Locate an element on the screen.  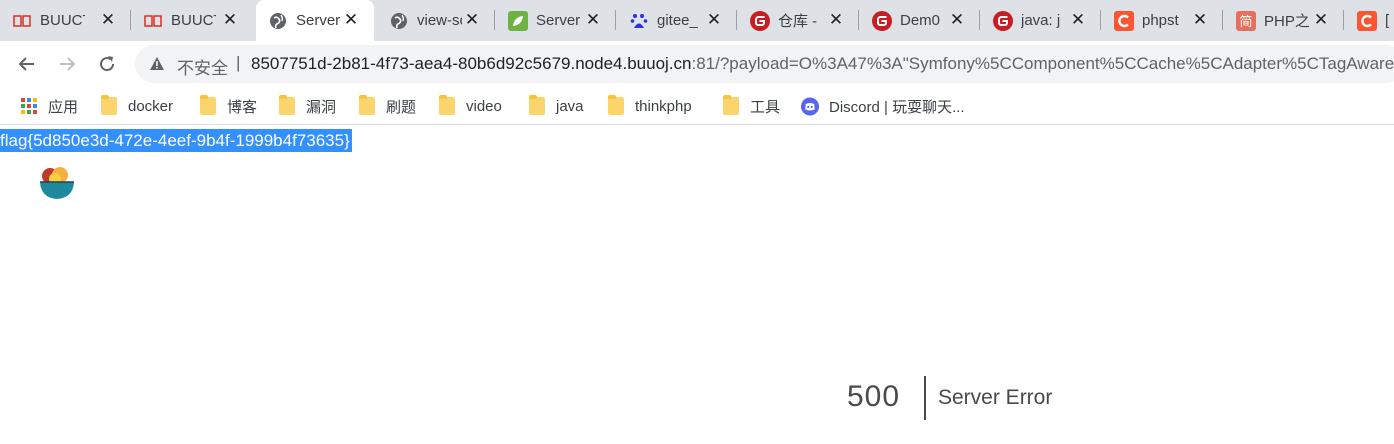
warning-triangle-icon is located at coordinates (157, 66).